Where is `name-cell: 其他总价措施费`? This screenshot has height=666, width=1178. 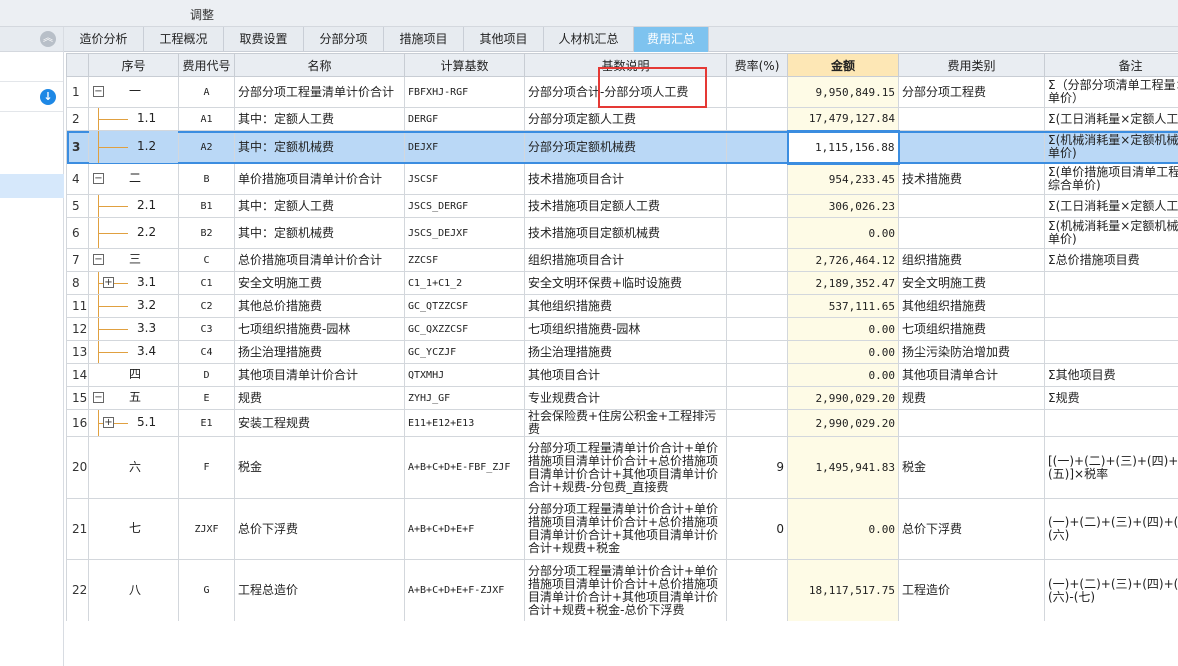
name-cell: 其他总价措施费 is located at coordinates (319, 306).